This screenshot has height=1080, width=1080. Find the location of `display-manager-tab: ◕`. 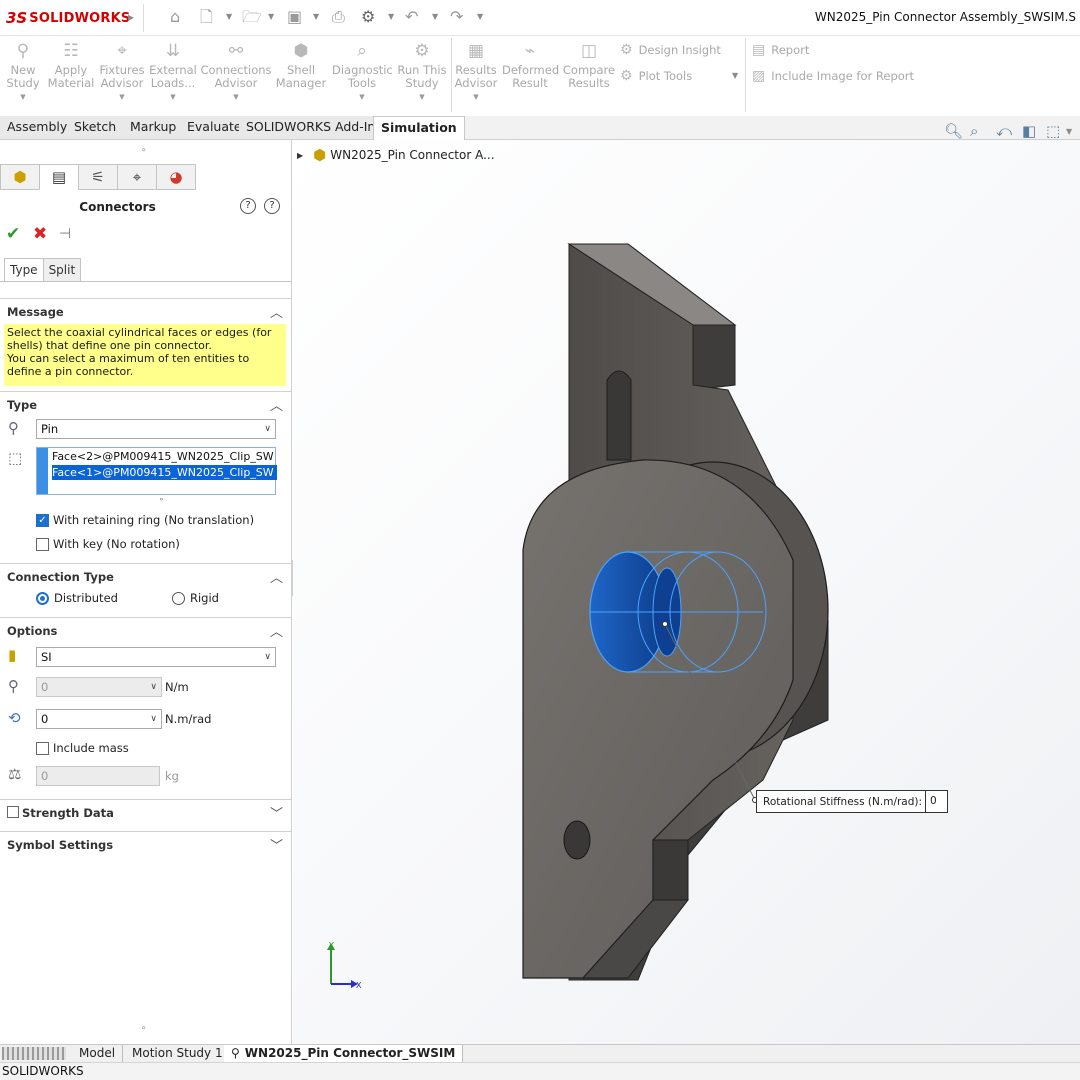

display-manager-tab: ◕ is located at coordinates (176, 177).